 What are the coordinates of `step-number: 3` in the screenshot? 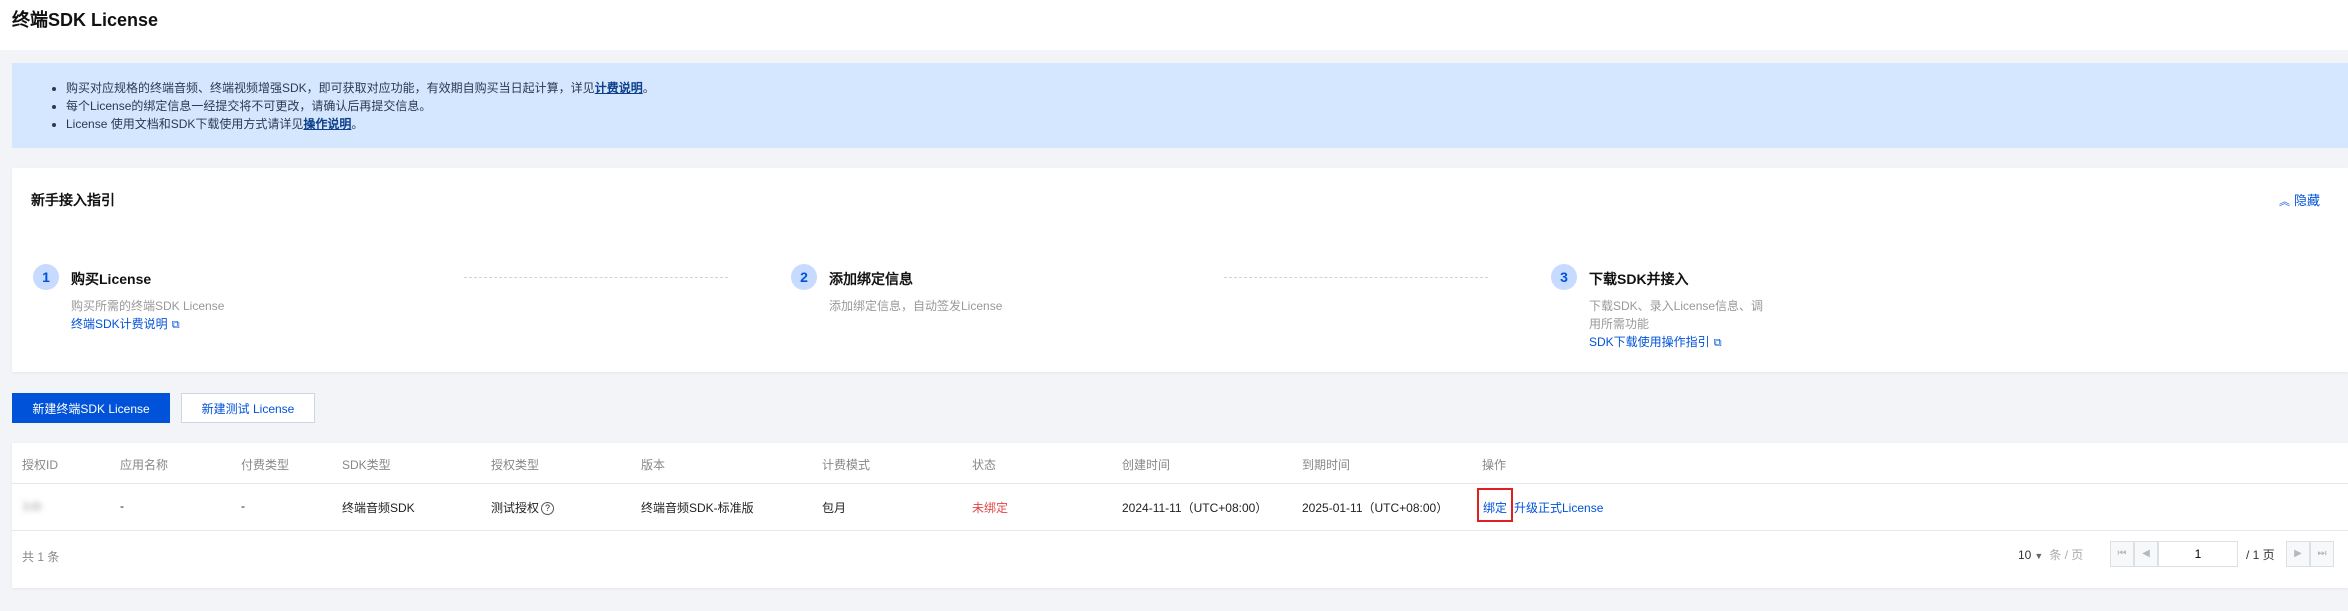 It's located at (1564, 277).